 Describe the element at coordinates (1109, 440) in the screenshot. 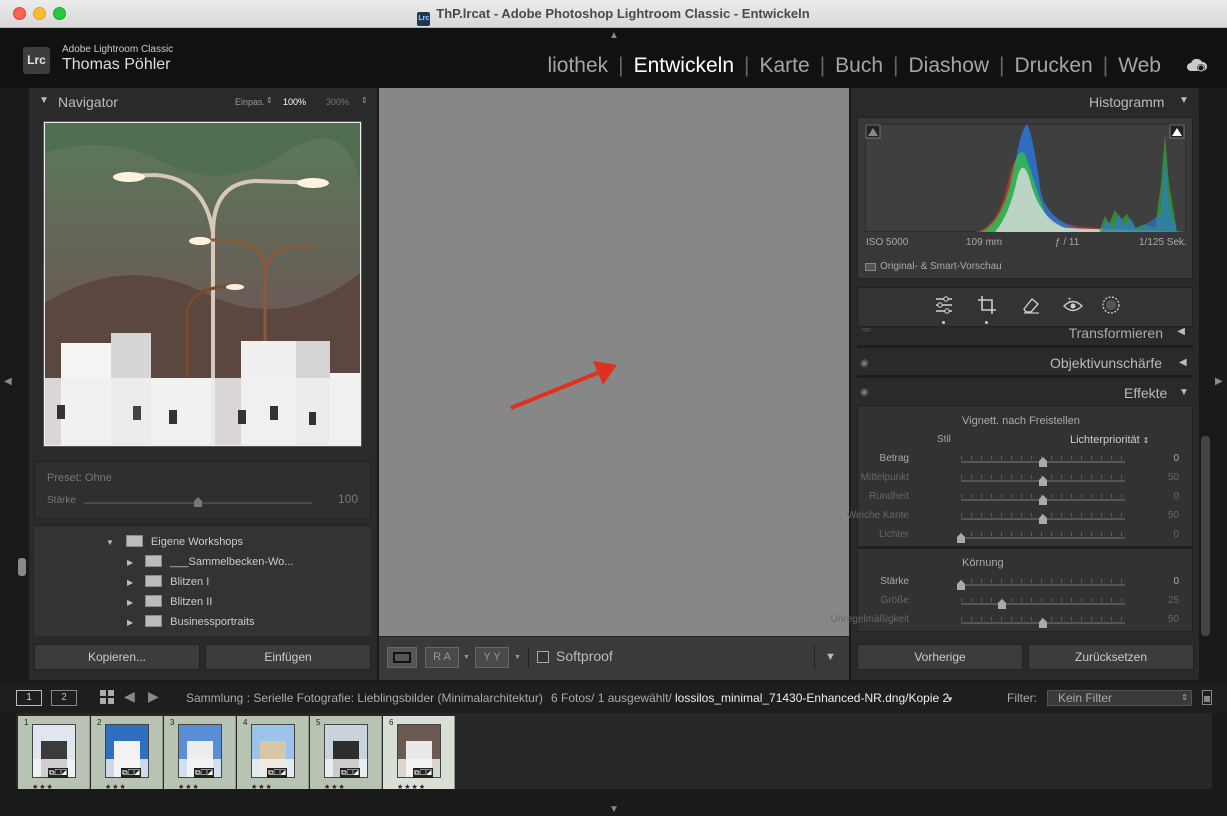

I see `vignette-style-select: Lichterpriorität ⇕` at that location.